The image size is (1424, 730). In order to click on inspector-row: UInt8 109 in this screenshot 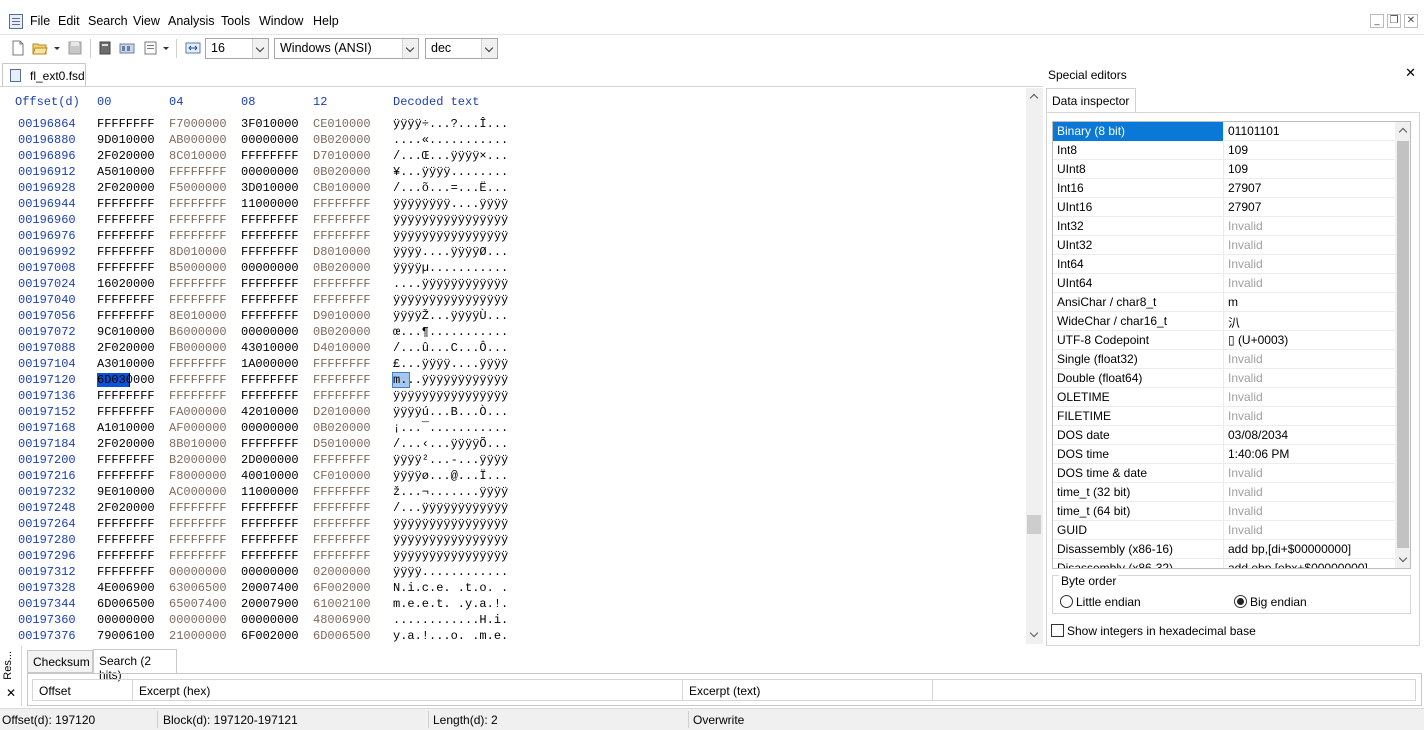, I will do `click(1224, 169)`.